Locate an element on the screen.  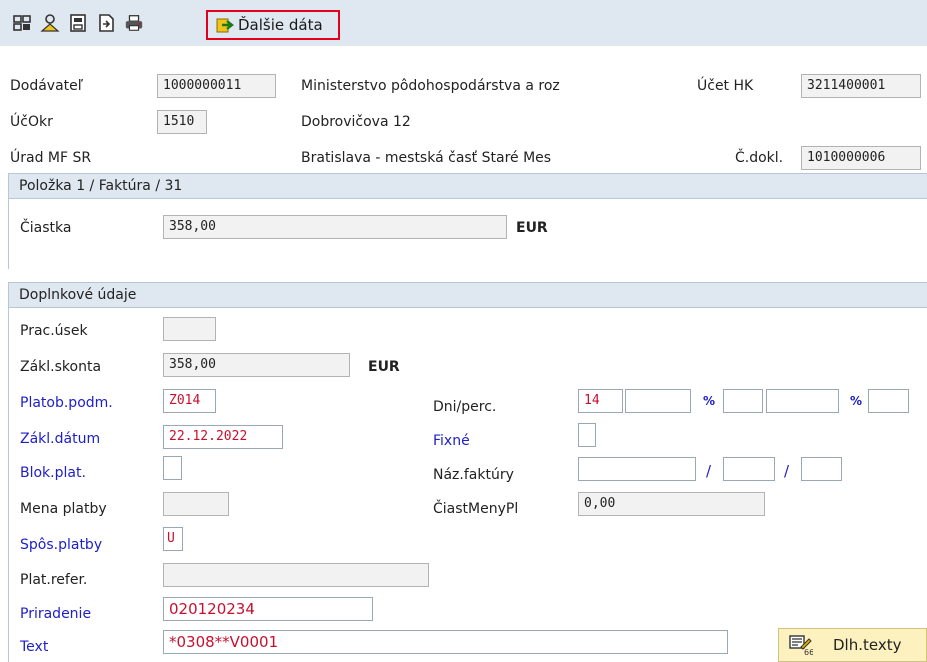
amount-label: Čiastka is located at coordinates (46, 228).